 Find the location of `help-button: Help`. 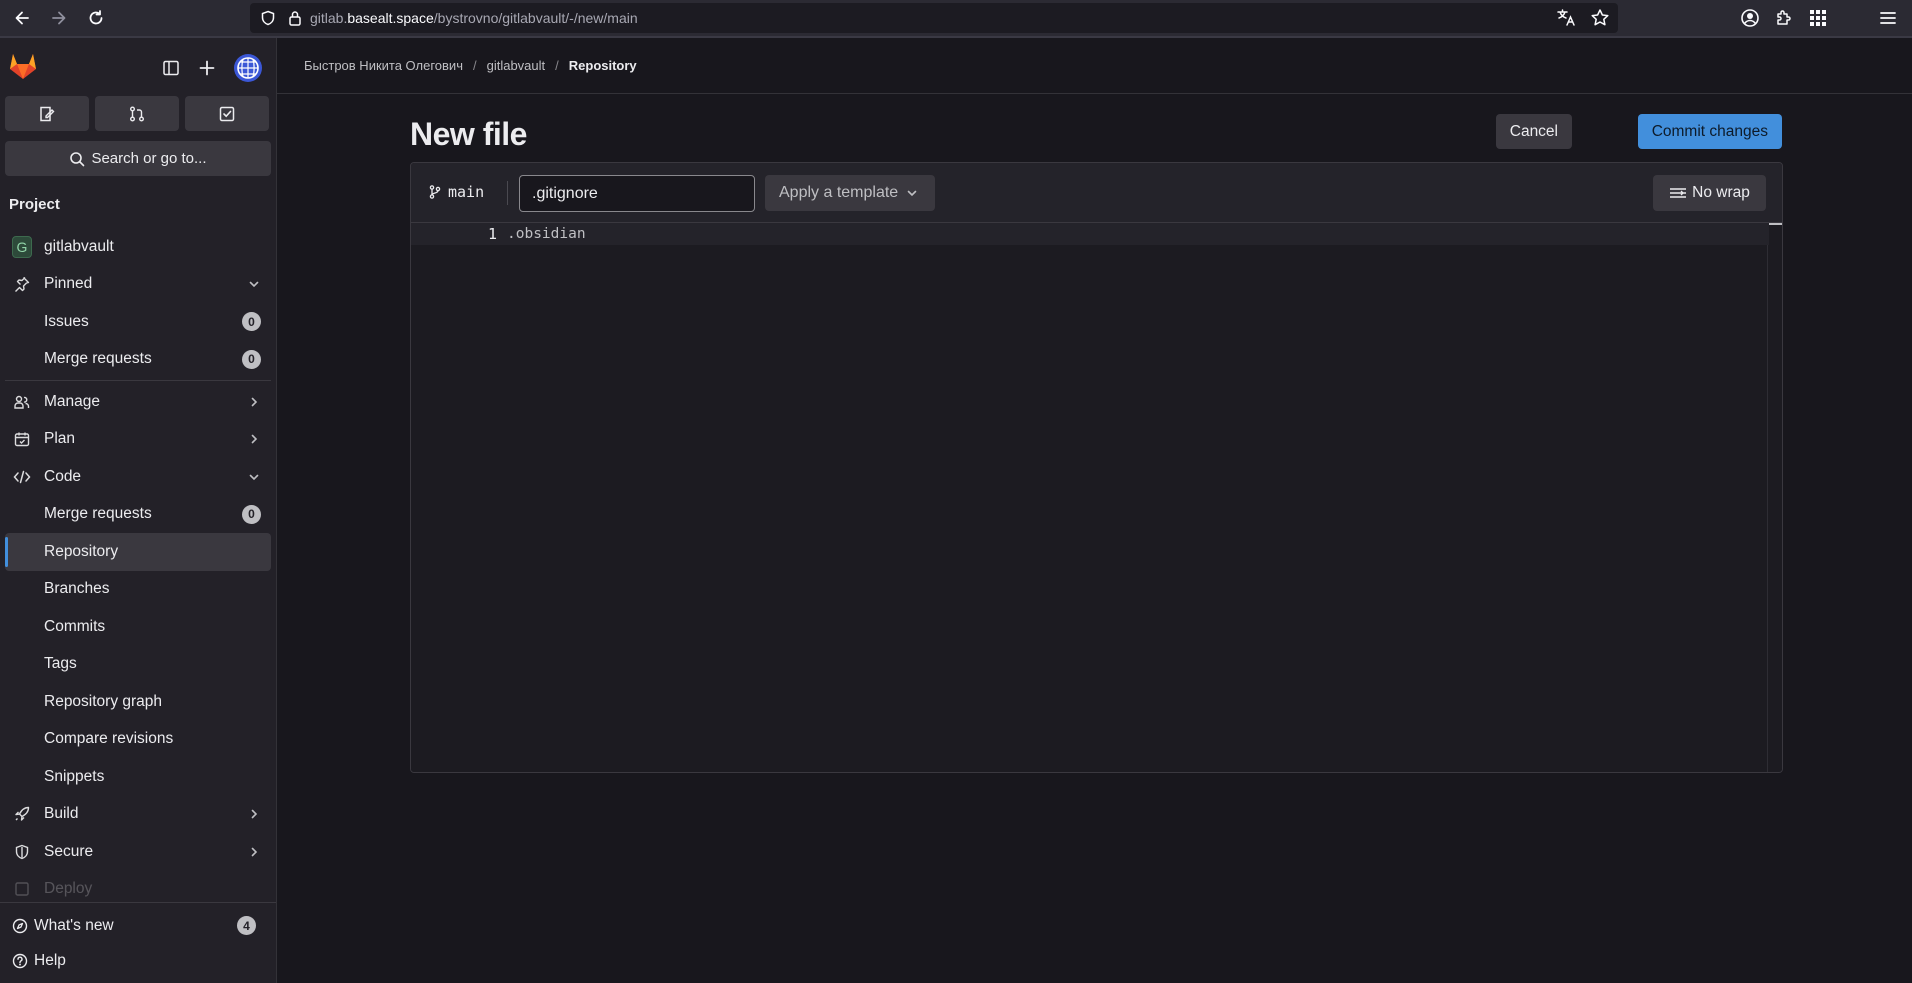

help-button: Help is located at coordinates (138, 960).